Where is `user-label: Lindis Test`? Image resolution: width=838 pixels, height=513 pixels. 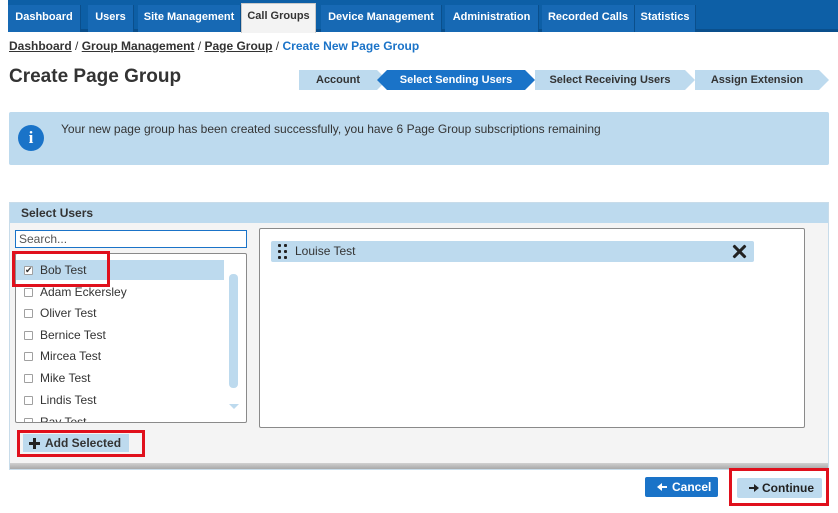
user-label: Lindis Test is located at coordinates (68, 400).